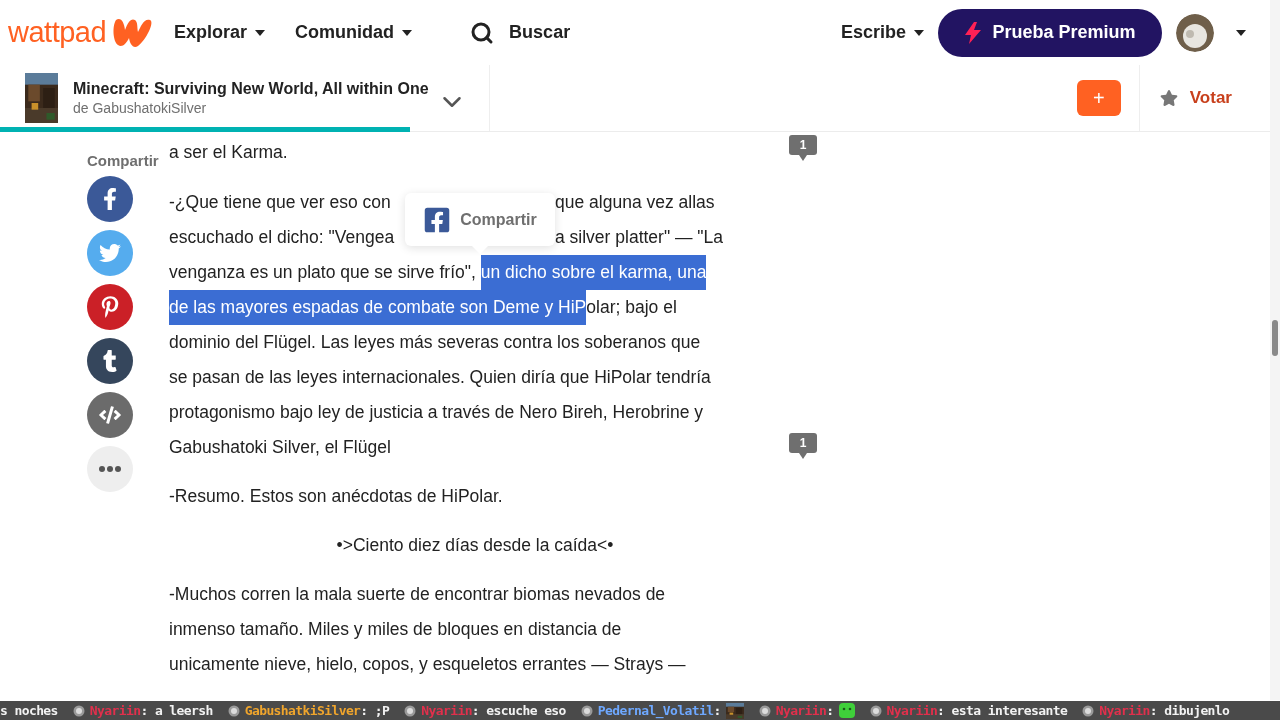  I want to click on write-menu: Escribe, so click(882, 32).